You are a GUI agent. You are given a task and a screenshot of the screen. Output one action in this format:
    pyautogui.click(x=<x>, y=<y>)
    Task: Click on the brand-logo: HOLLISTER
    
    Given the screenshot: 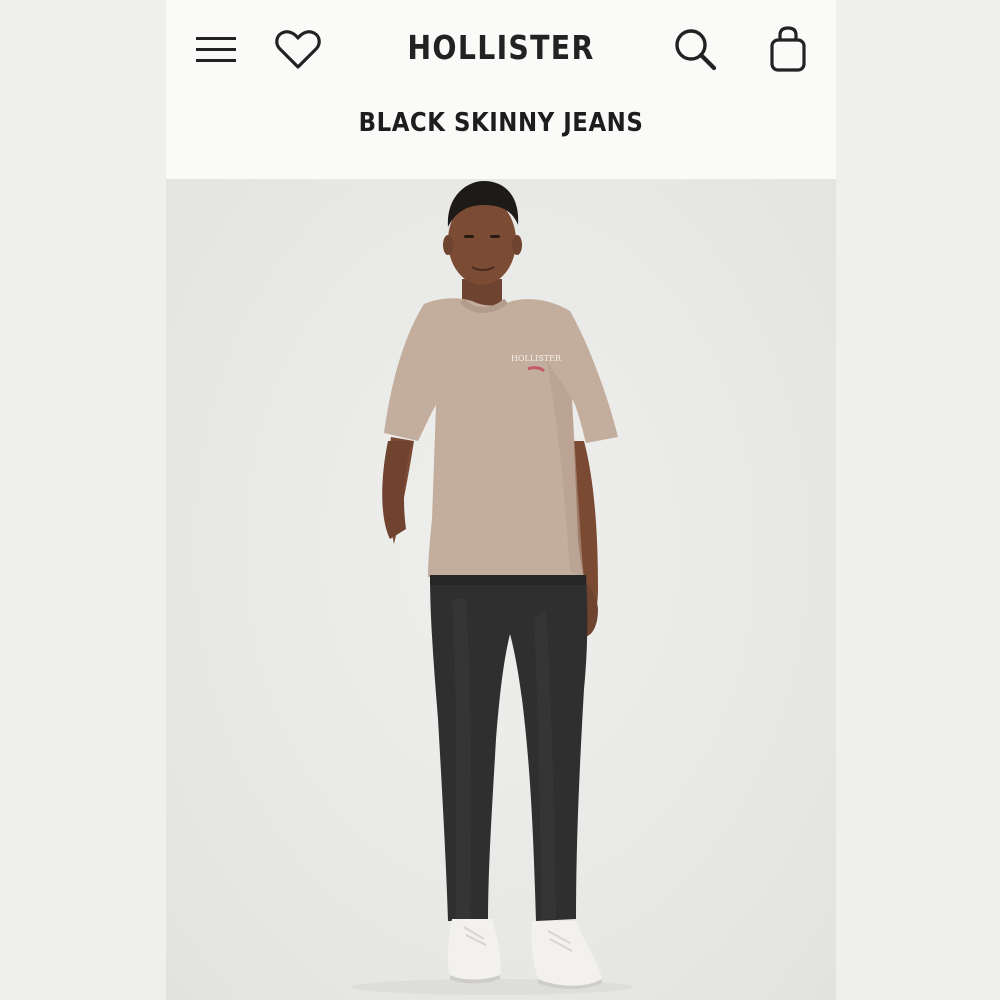 What is the action you would take?
    pyautogui.click(x=501, y=47)
    